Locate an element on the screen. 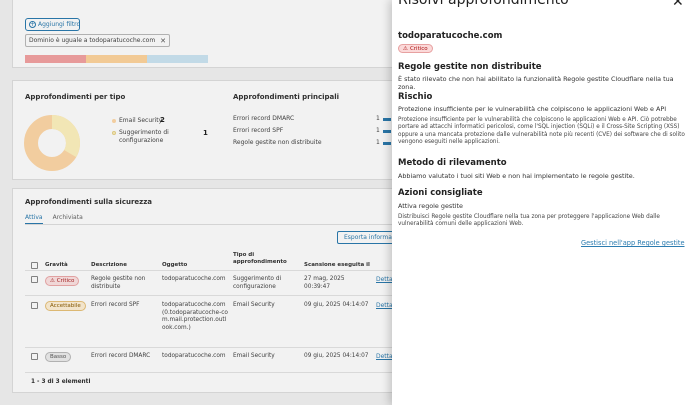 The image size is (690, 405). section-text-actions: Attiva regole gestite is located at coordinates (430, 206).